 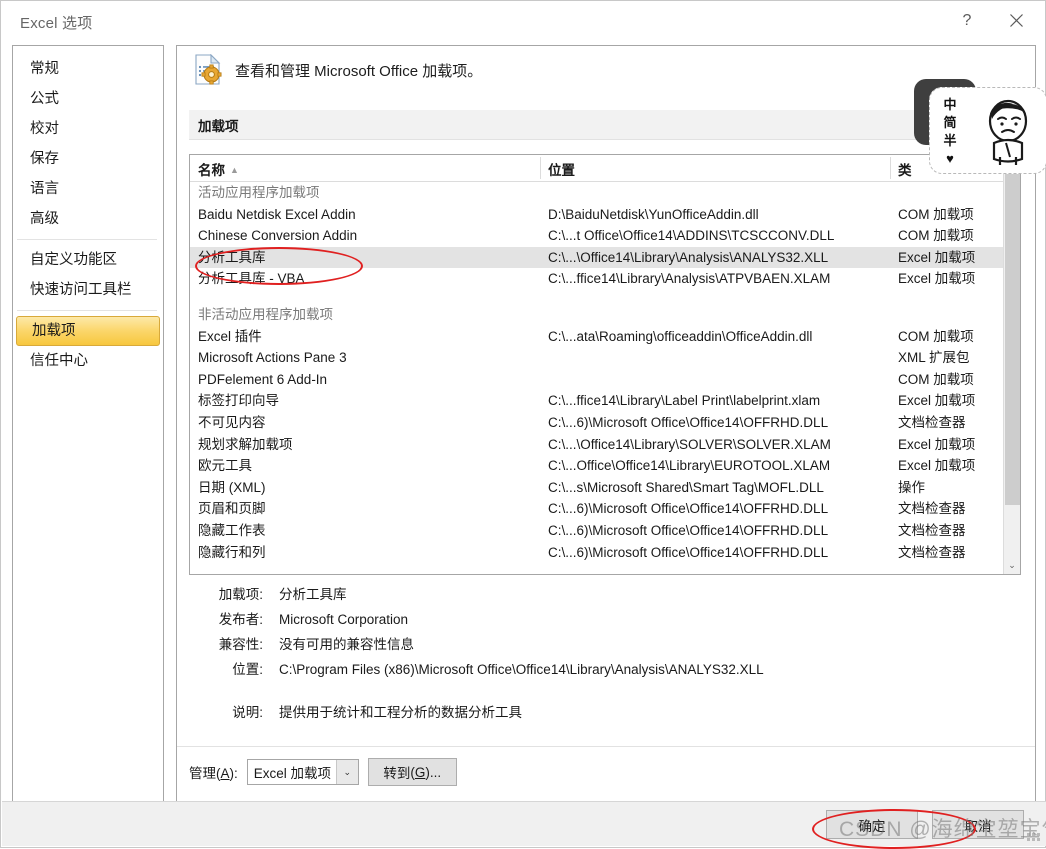 What do you see at coordinates (302, 772) in the screenshot?
I see `manage-dropdown: Excel 加载项 ⌄` at bounding box center [302, 772].